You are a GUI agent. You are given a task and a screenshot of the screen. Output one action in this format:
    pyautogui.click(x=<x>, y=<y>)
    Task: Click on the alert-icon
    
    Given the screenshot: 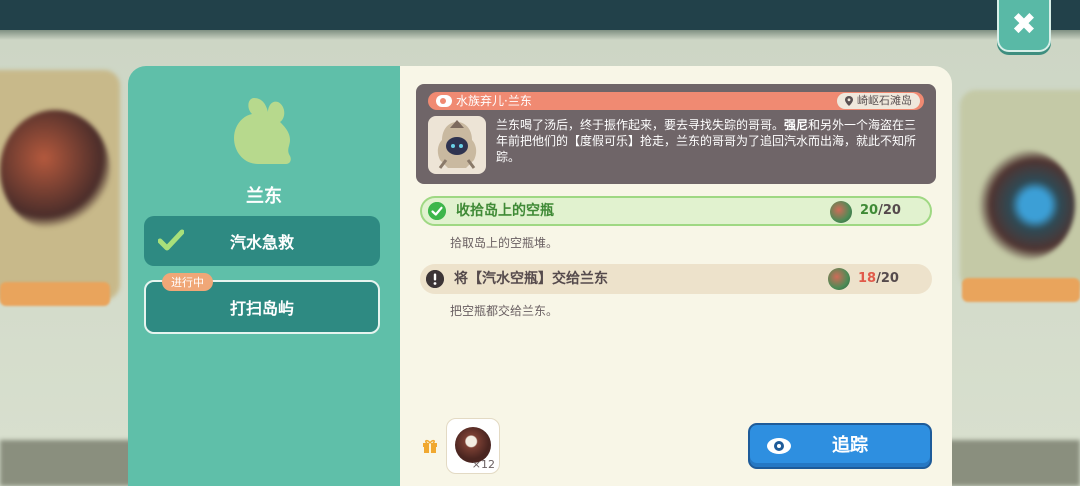 What is the action you would take?
    pyautogui.click(x=435, y=279)
    